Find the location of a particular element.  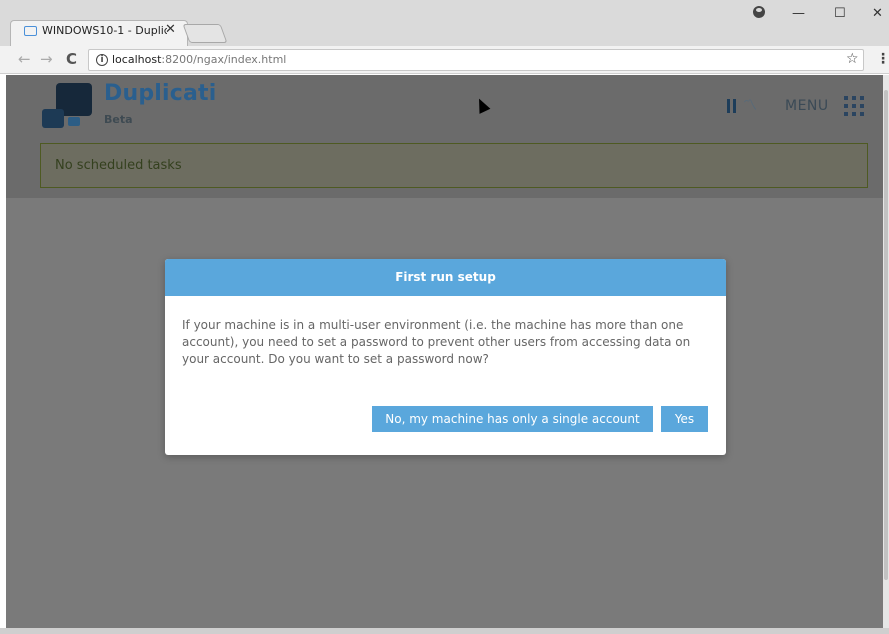

new-tab-button is located at coordinates (205, 33).